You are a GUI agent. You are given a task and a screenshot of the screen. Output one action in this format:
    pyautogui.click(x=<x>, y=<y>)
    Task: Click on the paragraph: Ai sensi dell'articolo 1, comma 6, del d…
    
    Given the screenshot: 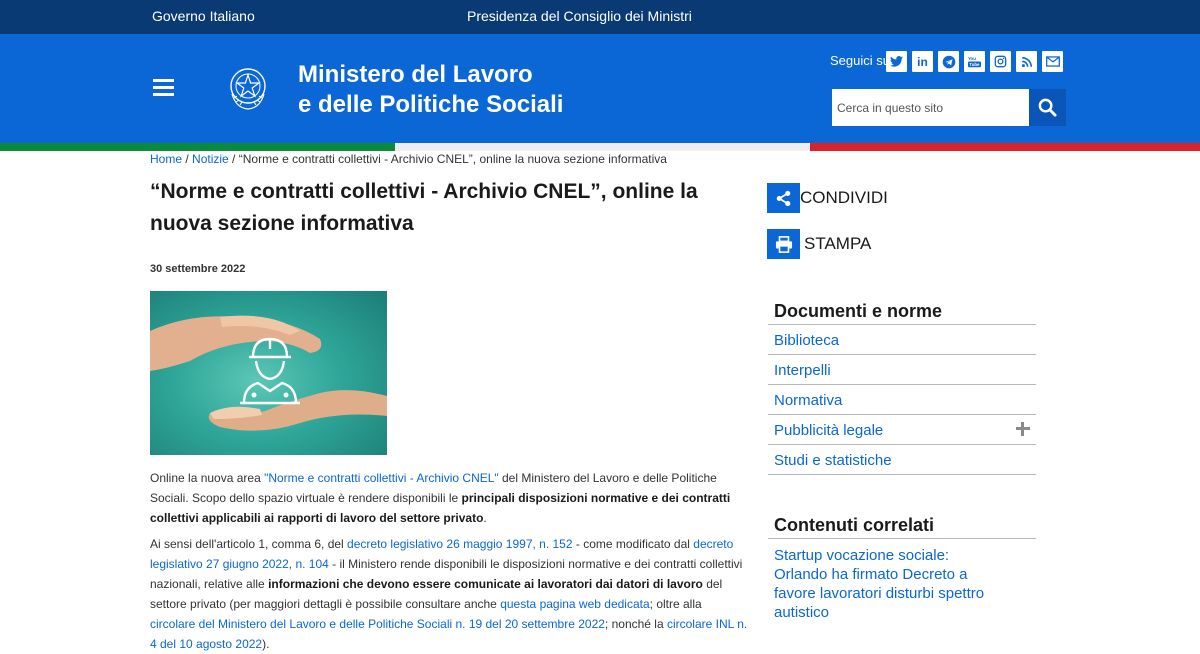 What is the action you would take?
    pyautogui.click(x=450, y=594)
    